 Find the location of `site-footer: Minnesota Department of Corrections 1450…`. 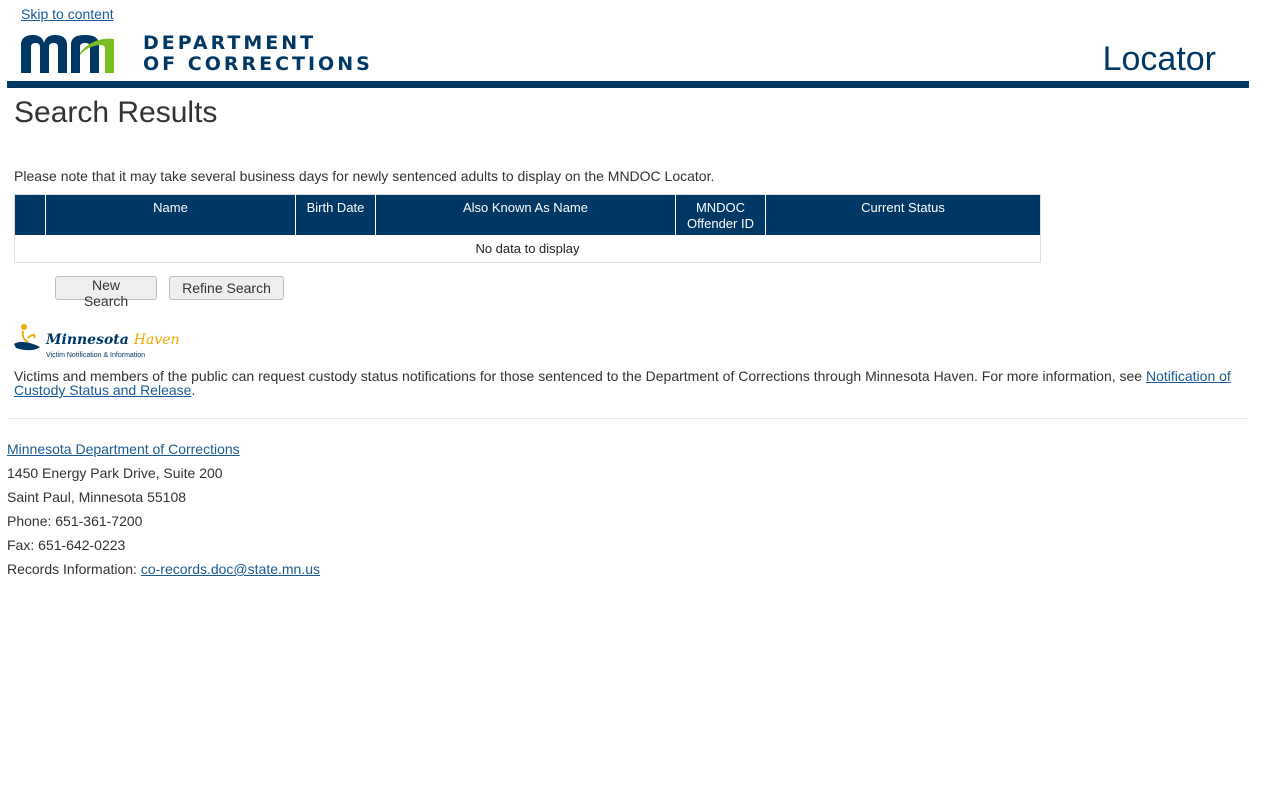

site-footer: Minnesota Department of Corrections 1450… is located at coordinates (163, 509).